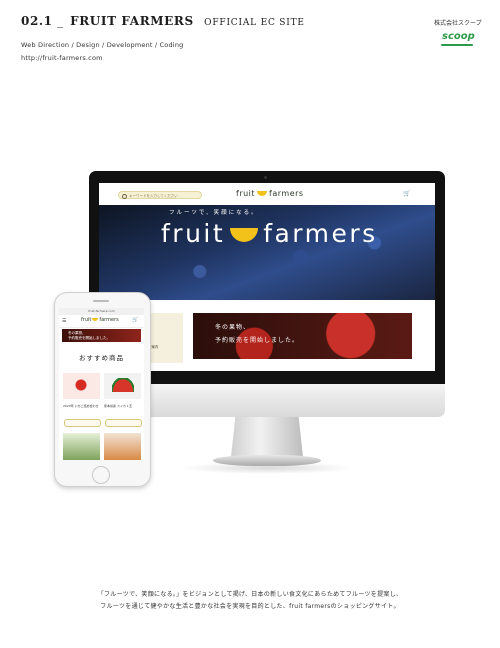 This screenshot has height=648, width=500. I want to click on imac-stand, so click(267, 437).